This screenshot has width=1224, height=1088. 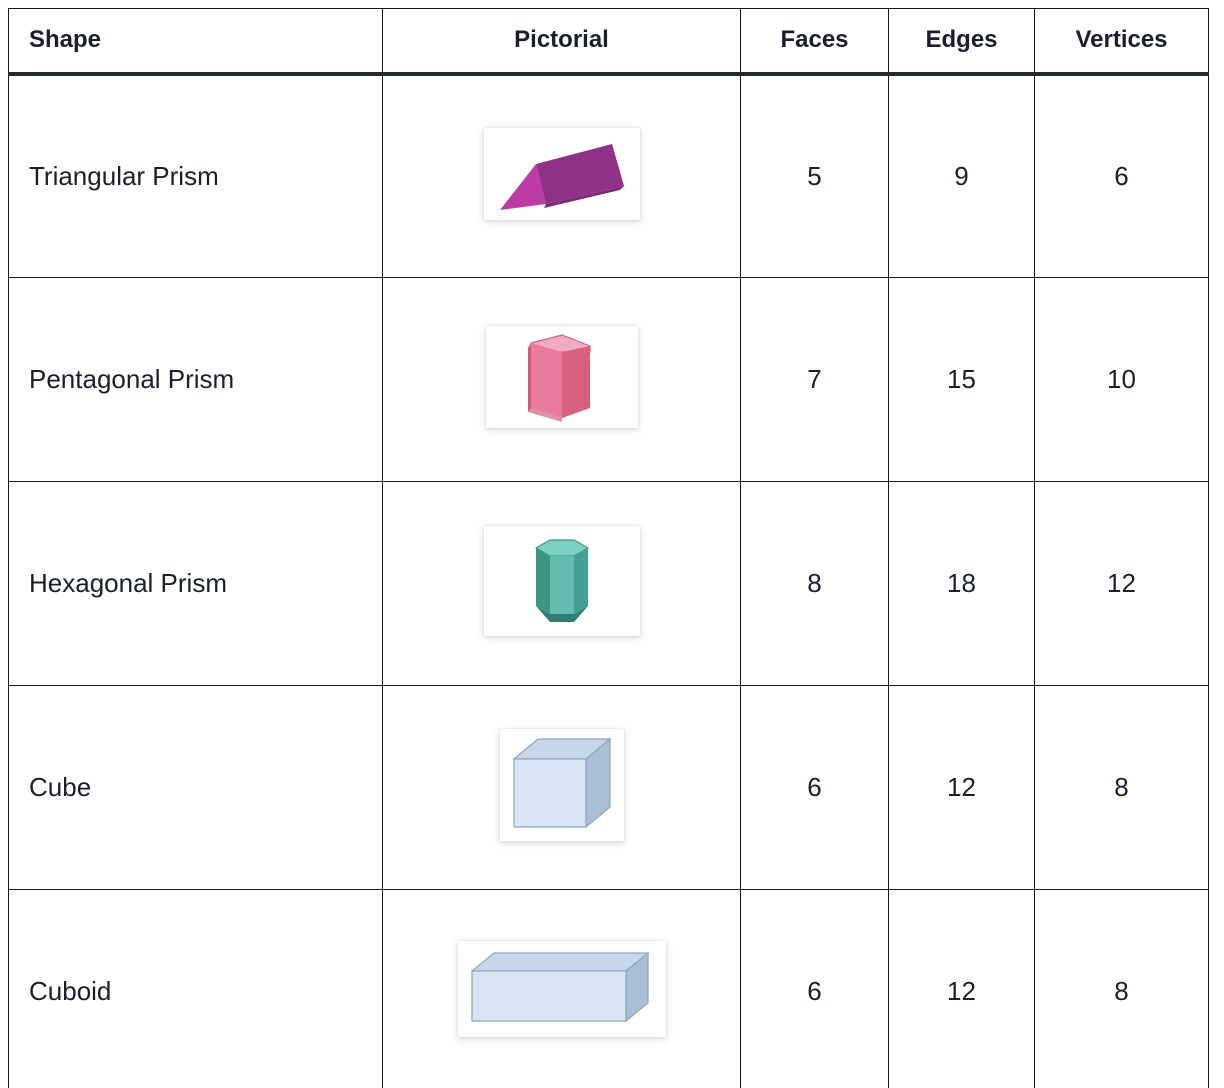 What do you see at coordinates (961, 583) in the screenshot?
I see `cell-edges: 18` at bounding box center [961, 583].